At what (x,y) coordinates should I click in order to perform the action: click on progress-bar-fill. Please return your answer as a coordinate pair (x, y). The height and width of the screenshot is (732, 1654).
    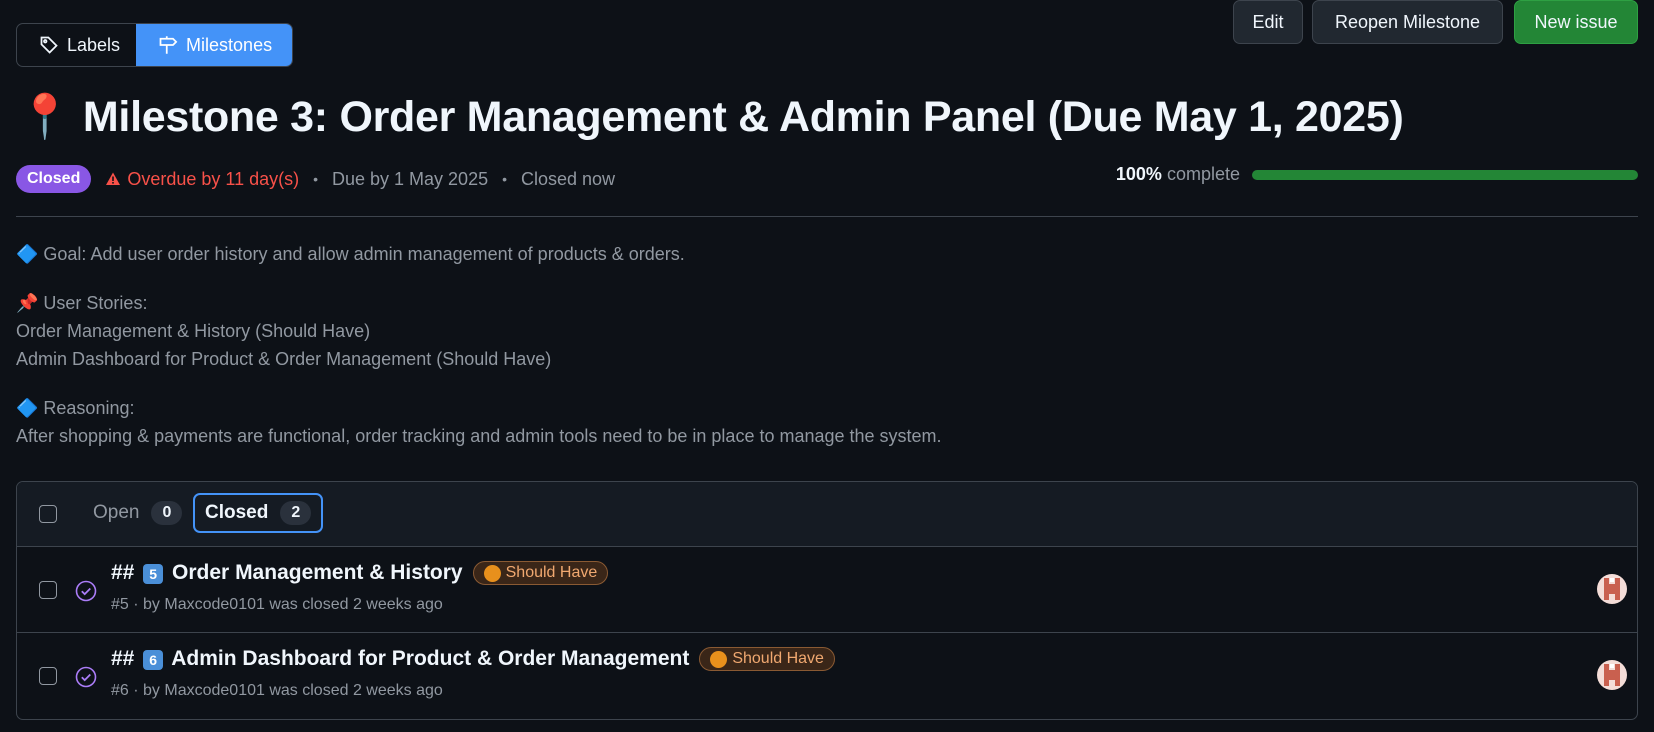
    Looking at the image, I should click on (1445, 174).